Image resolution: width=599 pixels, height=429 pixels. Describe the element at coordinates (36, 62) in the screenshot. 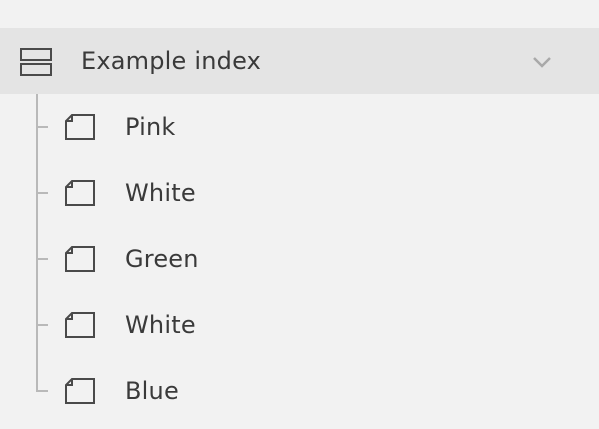

I see `index-icon` at that location.